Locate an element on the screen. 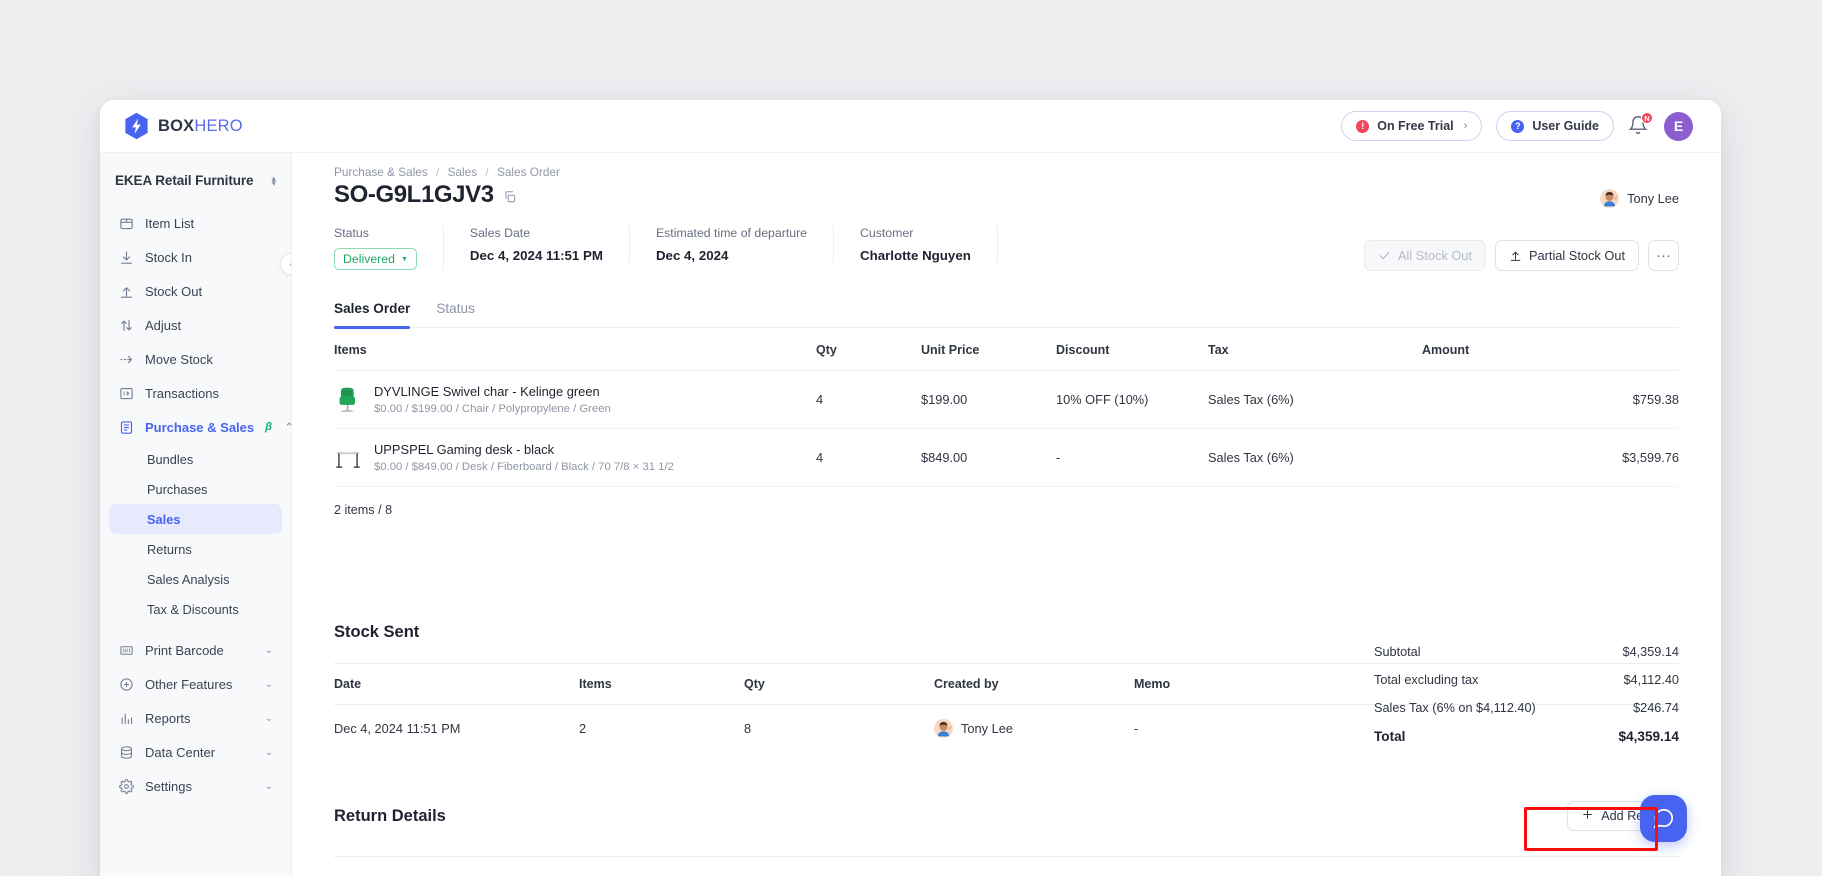 Image resolution: width=1822 pixels, height=876 pixels. breadcrumb-item-sales-order: Sales Order is located at coordinates (528, 172).